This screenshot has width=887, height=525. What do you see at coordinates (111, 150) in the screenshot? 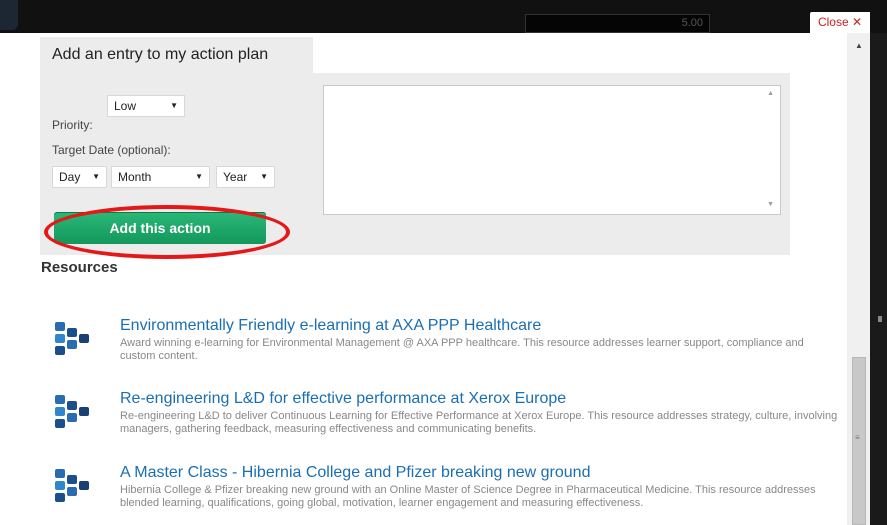
I see `target-date-label: Target Date (optional):` at bounding box center [111, 150].